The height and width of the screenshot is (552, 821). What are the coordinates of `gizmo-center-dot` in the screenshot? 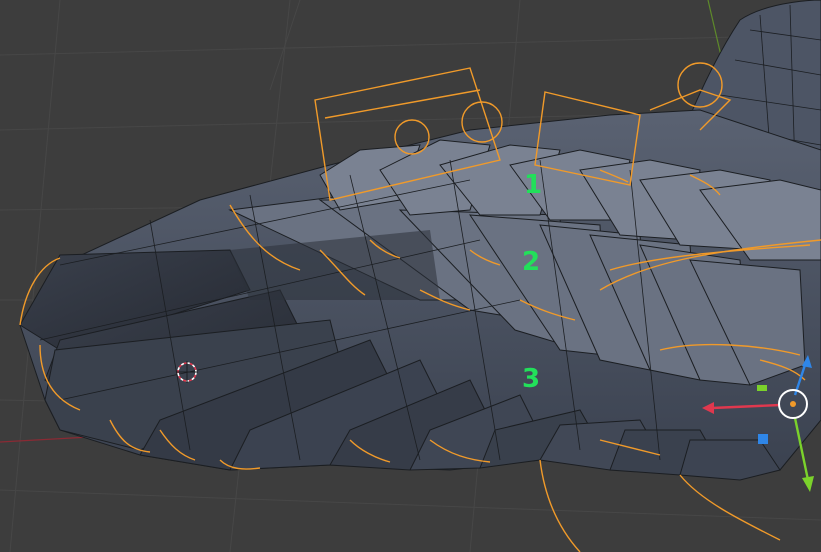 It's located at (793, 404).